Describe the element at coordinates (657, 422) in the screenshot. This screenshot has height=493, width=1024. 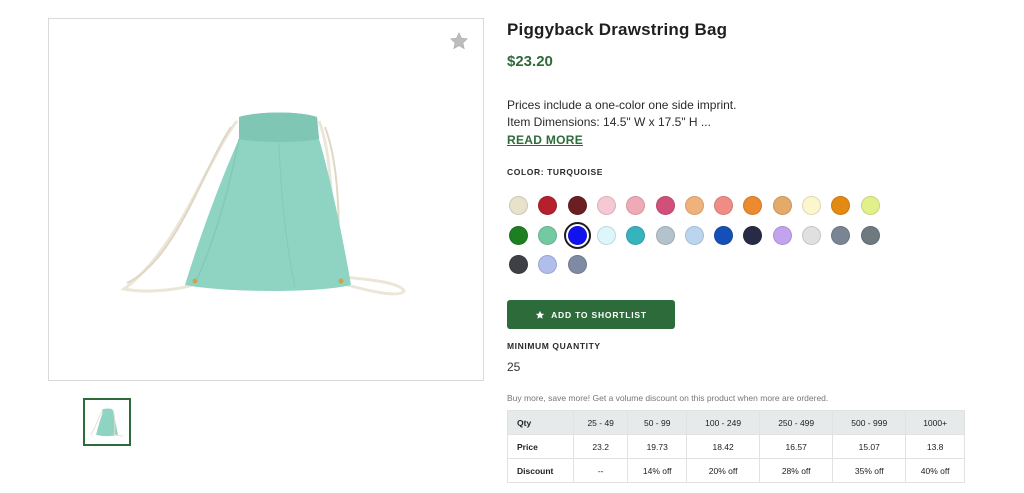
I see `qty-tier-header: 50 - 99` at that location.